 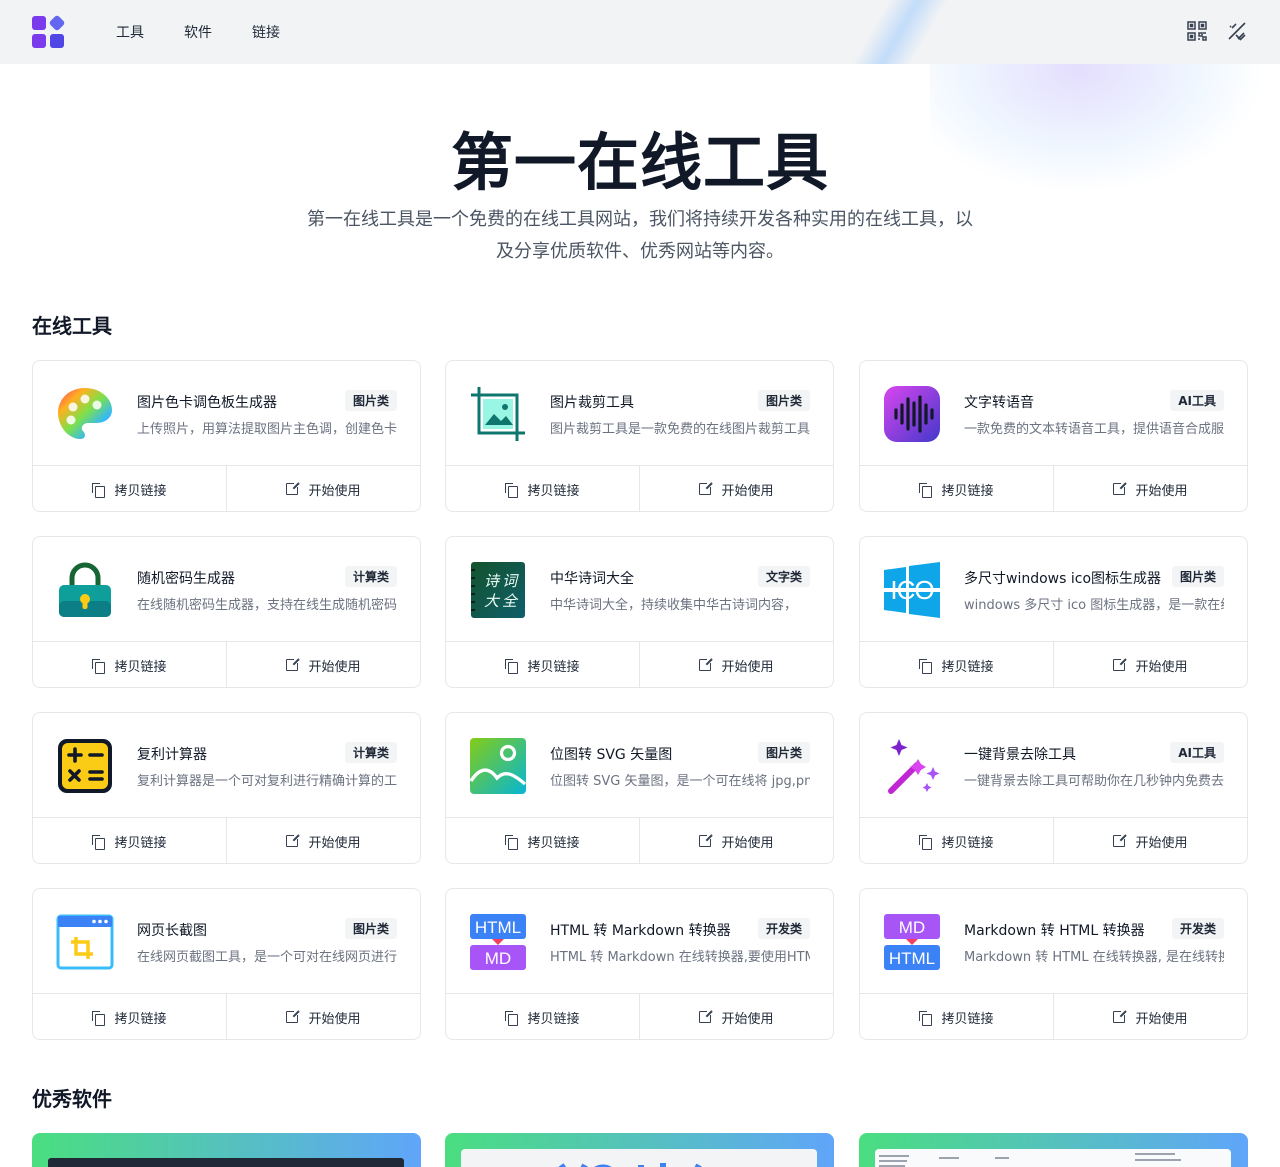 I want to click on nav-software: 软件, so click(x=218, y=32).